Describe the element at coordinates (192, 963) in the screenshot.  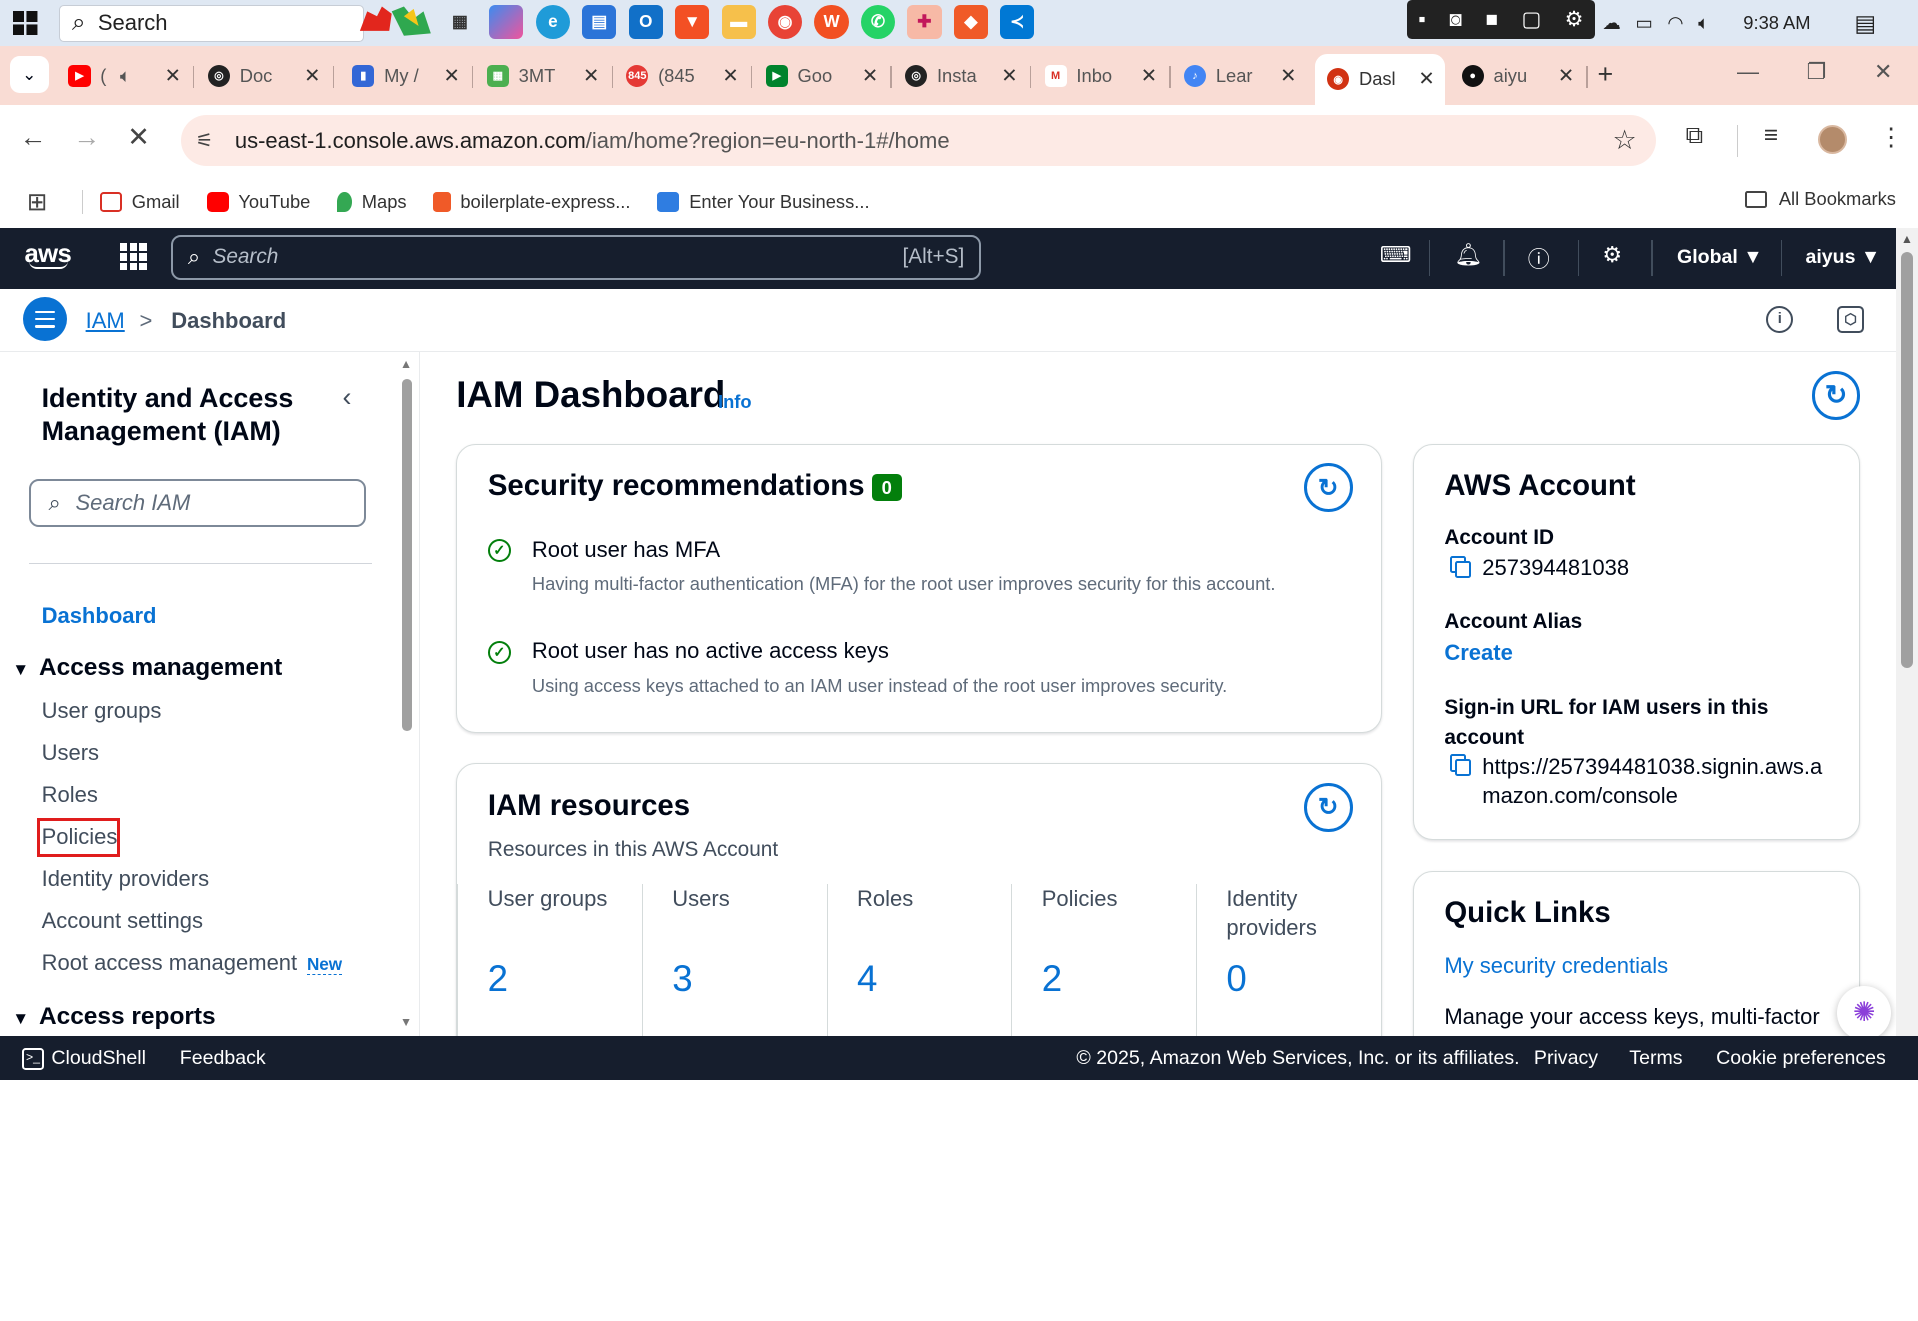
I see `sidebar-item-root-access: Root access management New` at that location.